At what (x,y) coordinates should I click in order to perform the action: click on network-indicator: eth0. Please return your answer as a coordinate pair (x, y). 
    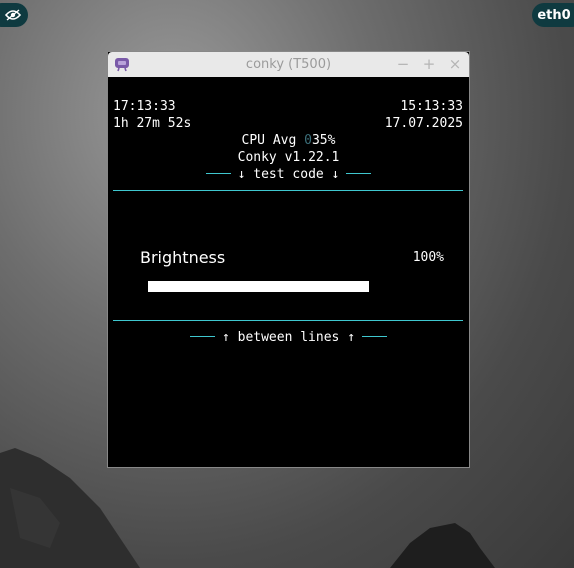
    Looking at the image, I should click on (553, 15).